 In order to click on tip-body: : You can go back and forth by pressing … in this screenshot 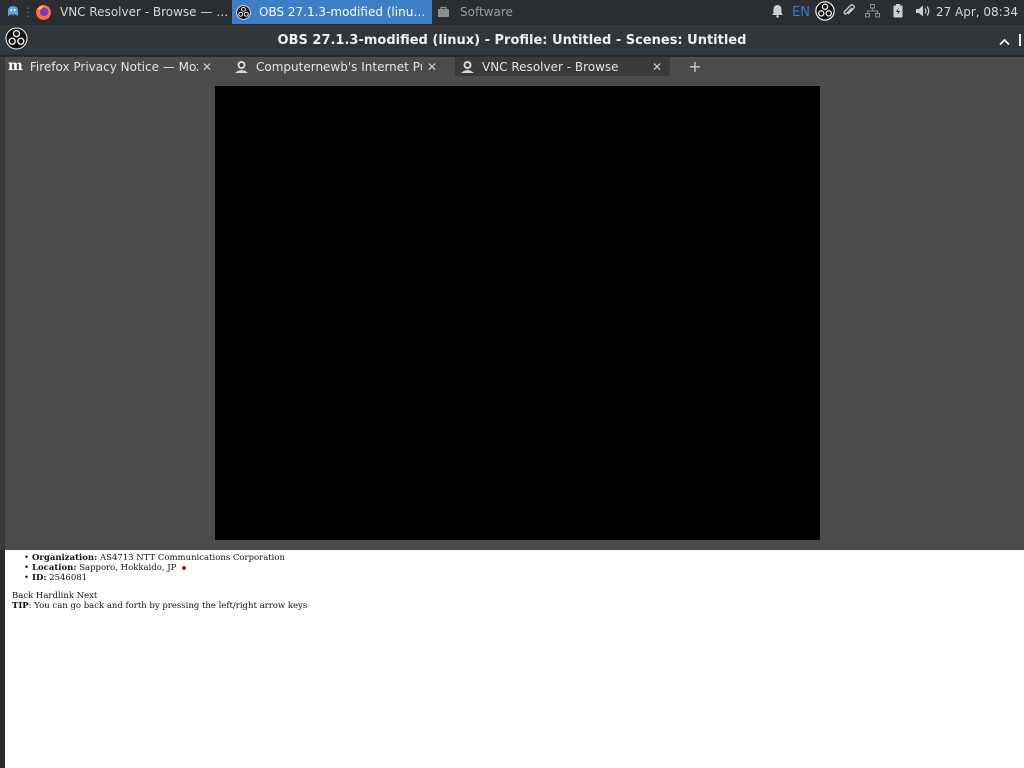, I will do `click(168, 606)`.